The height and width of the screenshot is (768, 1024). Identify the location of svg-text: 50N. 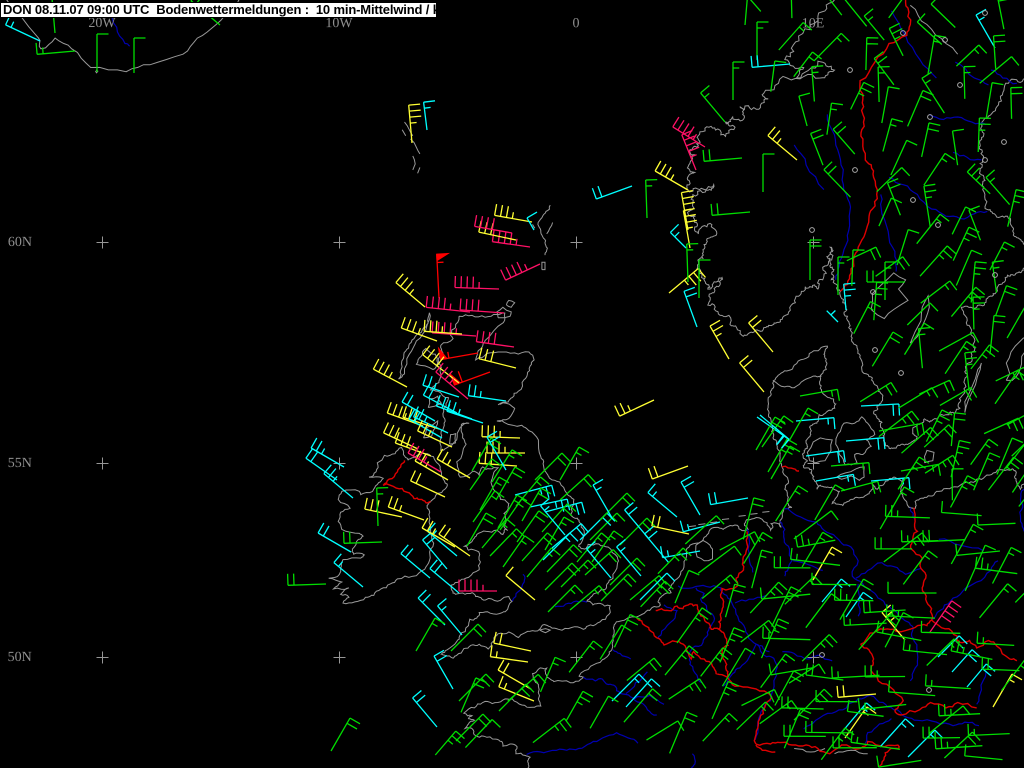
(20, 657).